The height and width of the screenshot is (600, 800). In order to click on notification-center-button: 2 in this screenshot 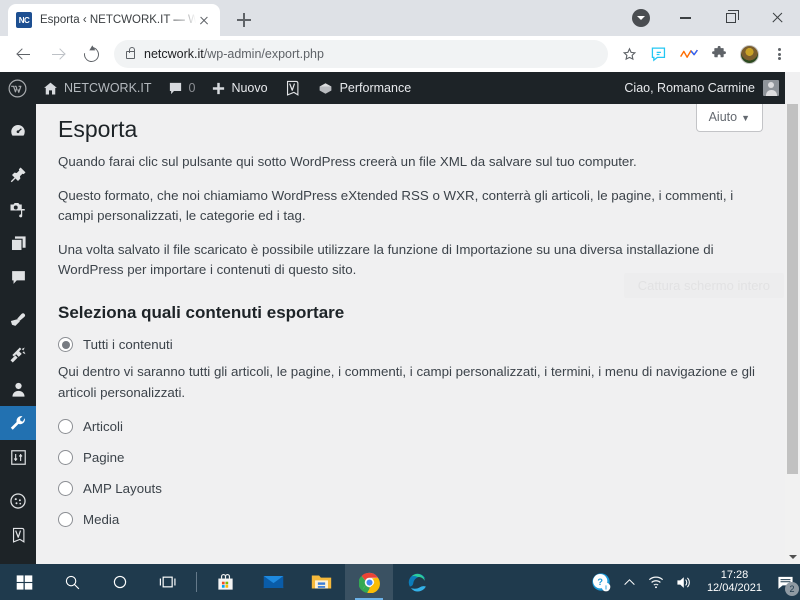, I will do `click(785, 582)`.